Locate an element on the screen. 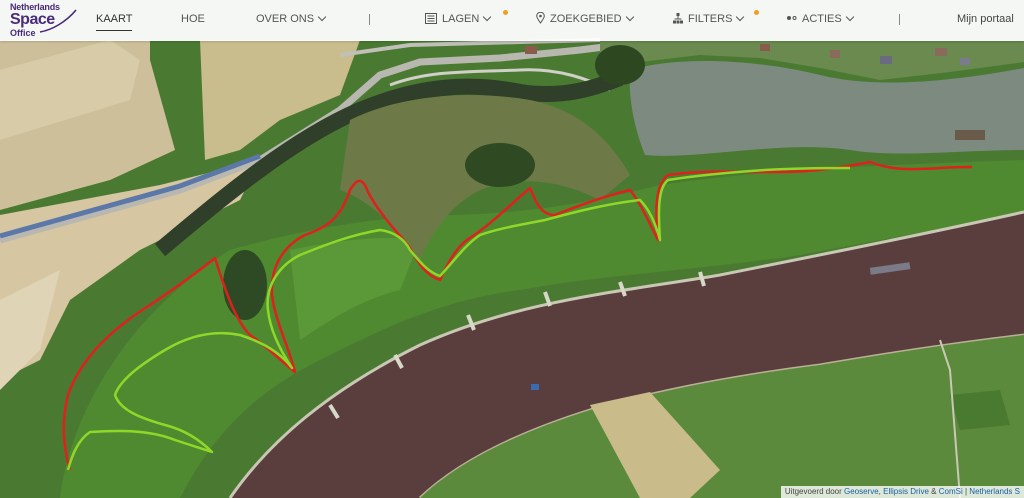 The width and height of the screenshot is (1024, 498). mijn-portaal-link: Mijn portaal is located at coordinates (985, 20).